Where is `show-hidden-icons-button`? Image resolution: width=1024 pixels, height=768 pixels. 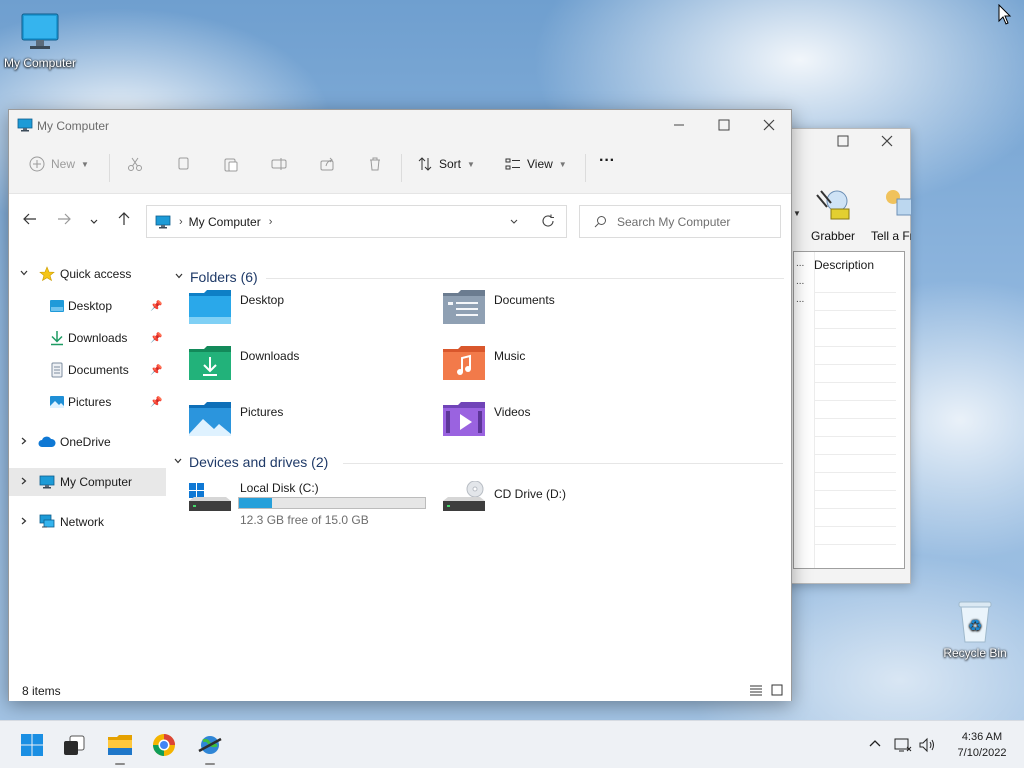
show-hidden-icons-button is located at coordinates (875, 745).